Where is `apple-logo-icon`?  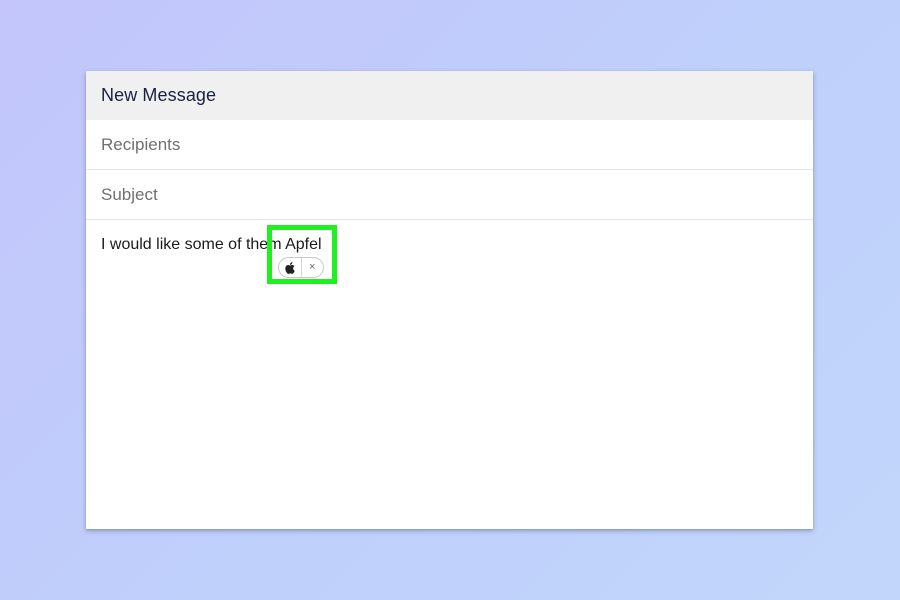
apple-logo-icon is located at coordinates (290, 267).